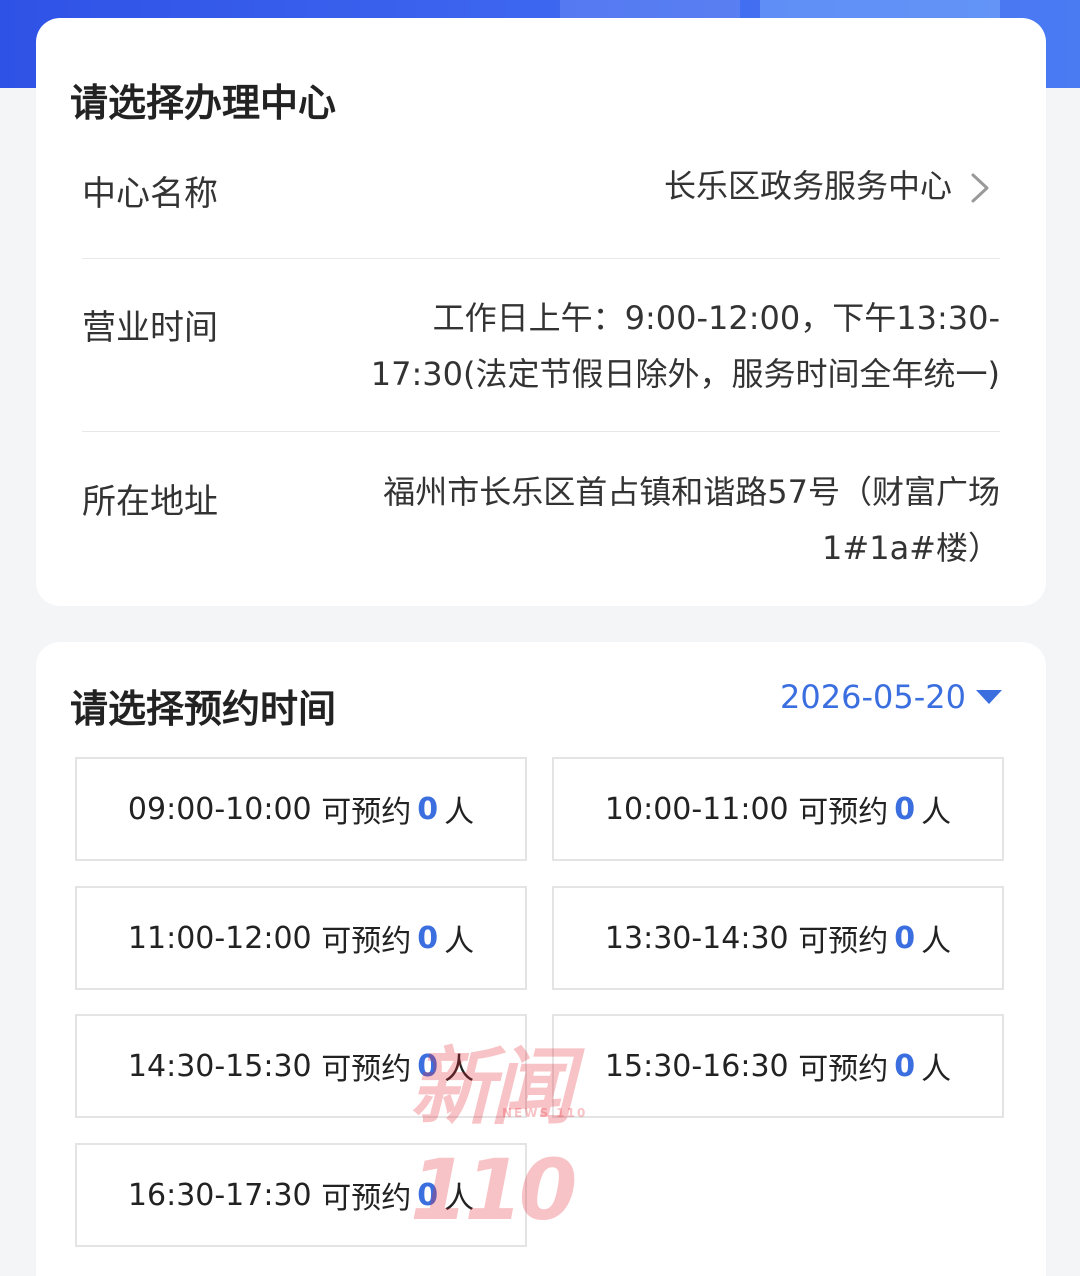 This screenshot has height=1276, width=1080. What do you see at coordinates (150, 502) in the screenshot?
I see `address-label: 所在地址` at bounding box center [150, 502].